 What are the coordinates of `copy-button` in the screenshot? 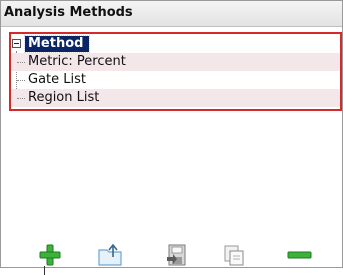 It's located at (234, 255).